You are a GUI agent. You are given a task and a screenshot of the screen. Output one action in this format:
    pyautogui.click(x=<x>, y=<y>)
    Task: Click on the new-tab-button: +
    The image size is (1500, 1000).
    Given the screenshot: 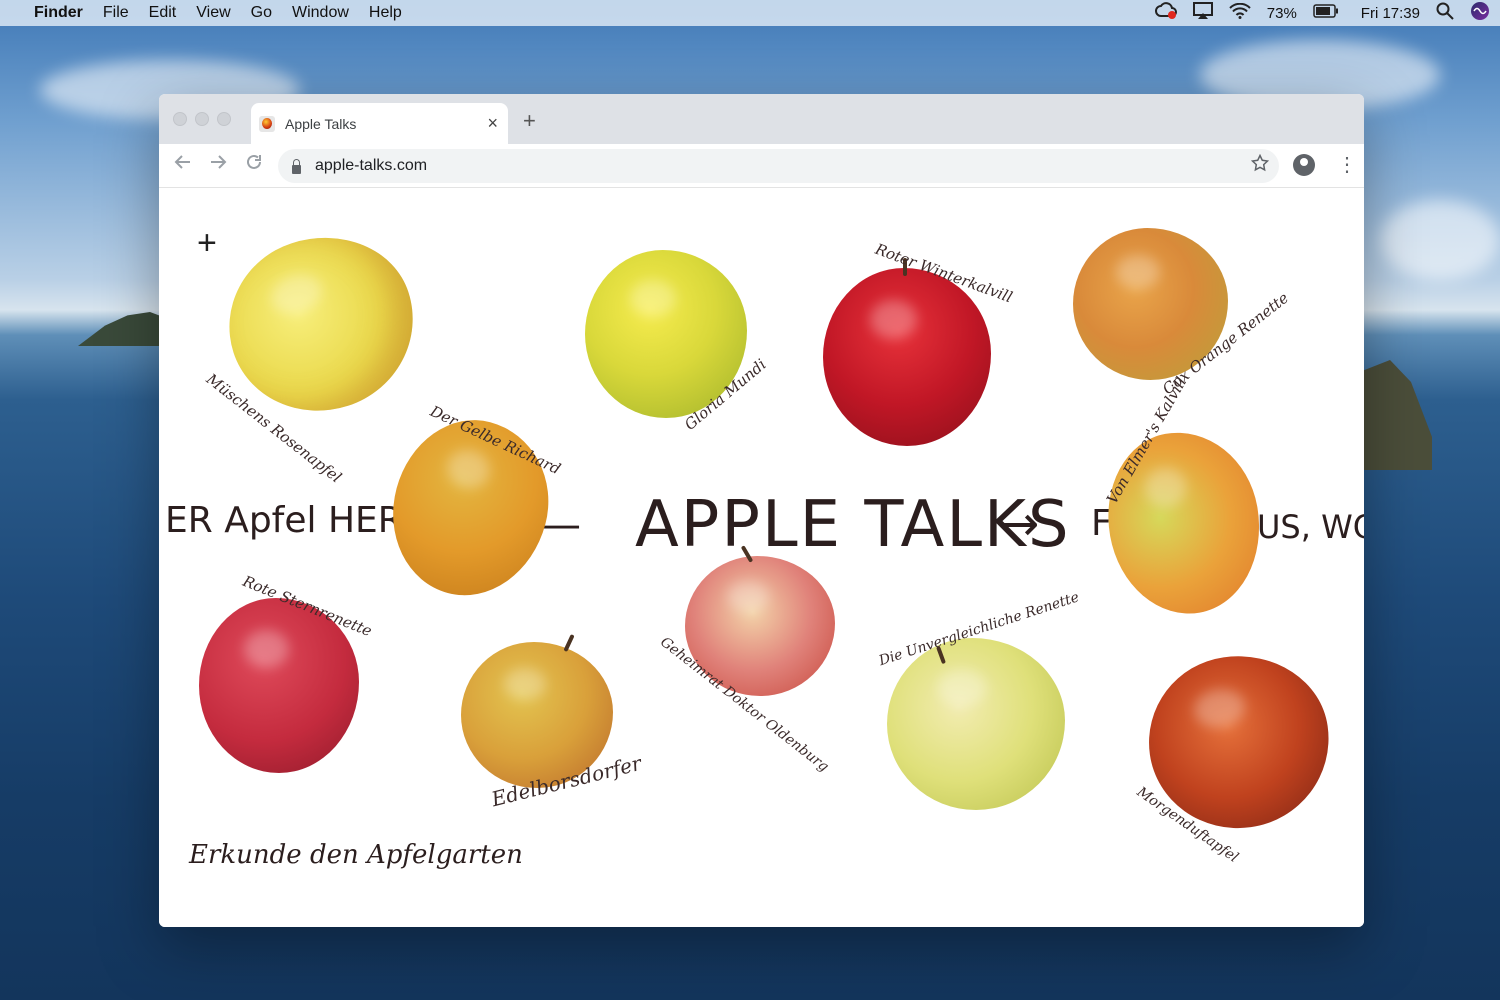 What is the action you would take?
    pyautogui.click(x=529, y=121)
    